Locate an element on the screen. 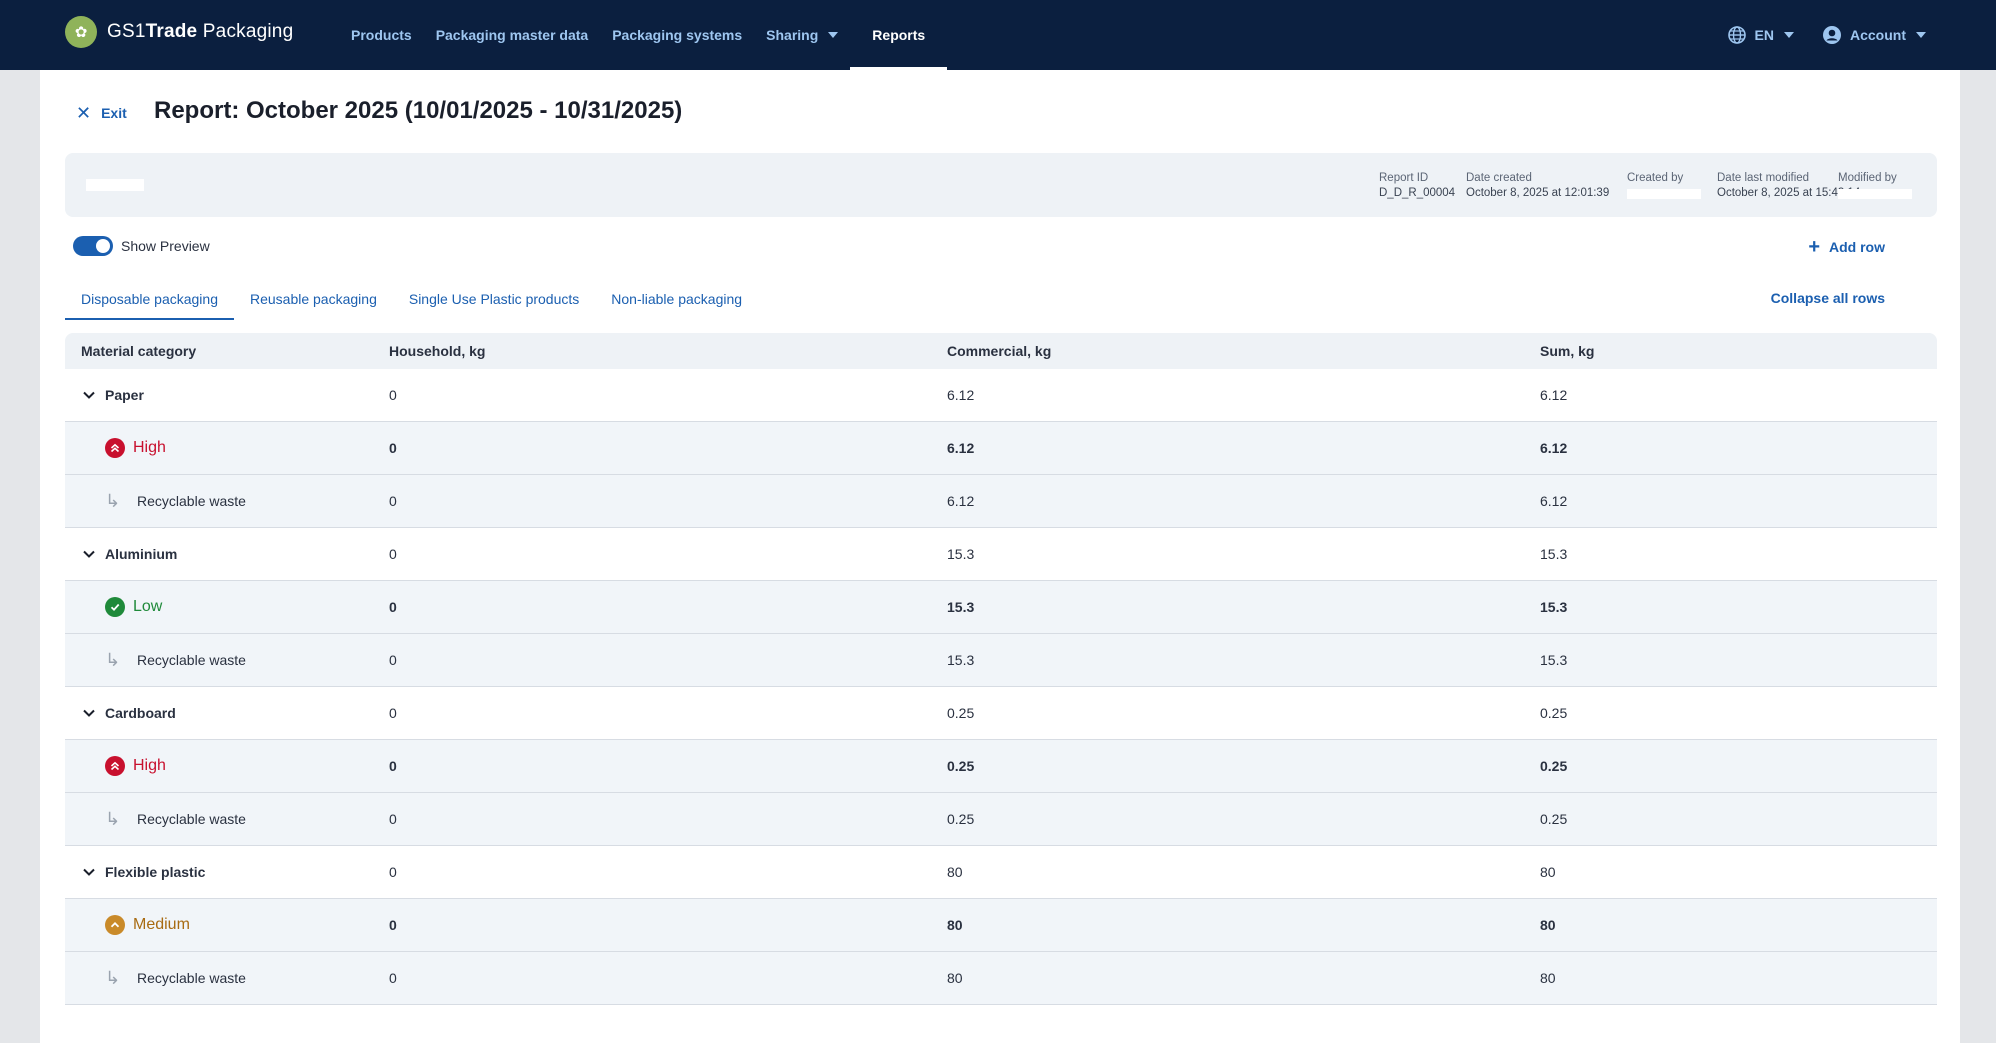 The image size is (1996, 1043). globe-icon is located at coordinates (1736, 35).